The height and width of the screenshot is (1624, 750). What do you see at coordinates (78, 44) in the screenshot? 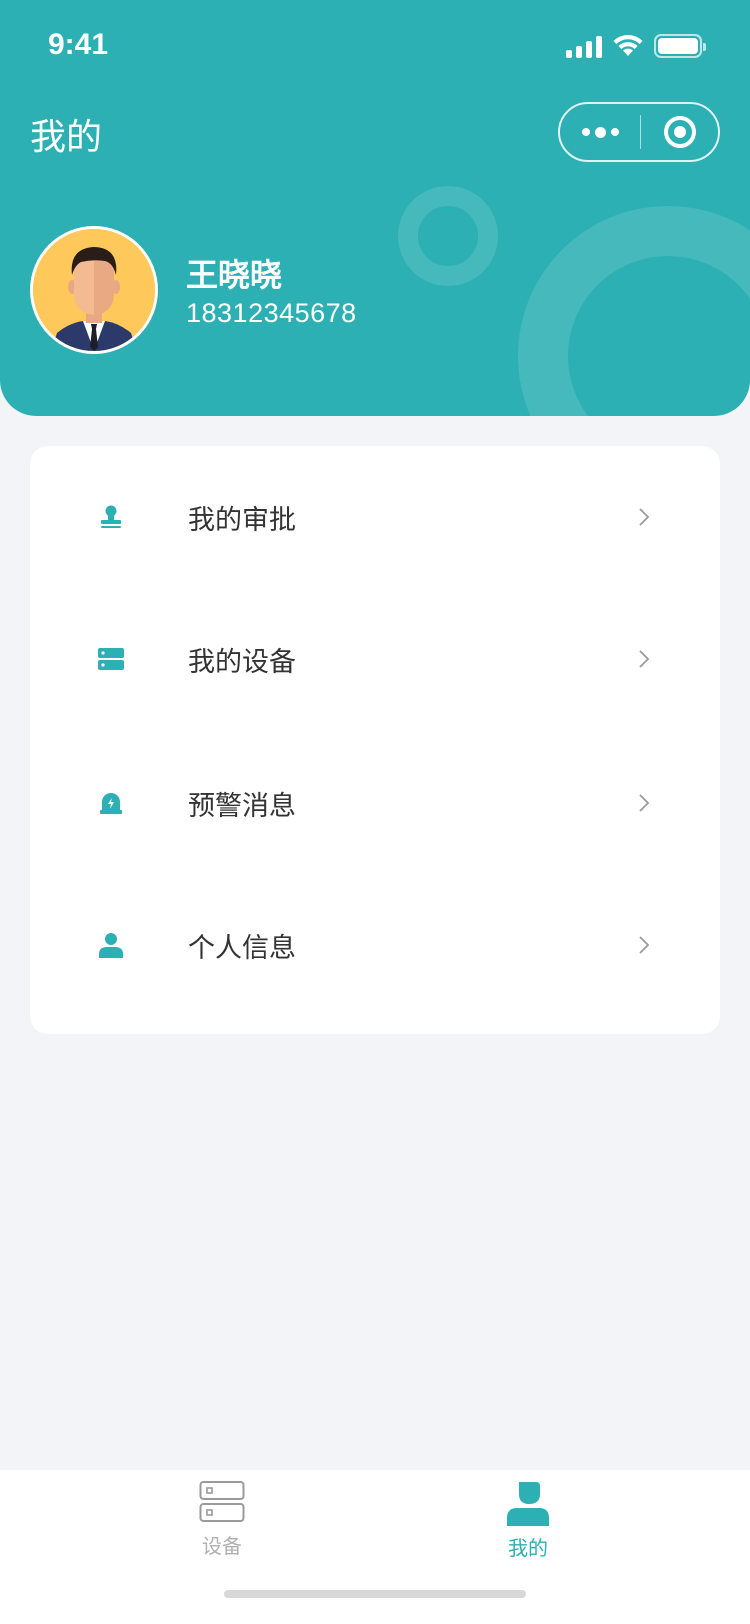
I see `status-time: 9:41` at bounding box center [78, 44].